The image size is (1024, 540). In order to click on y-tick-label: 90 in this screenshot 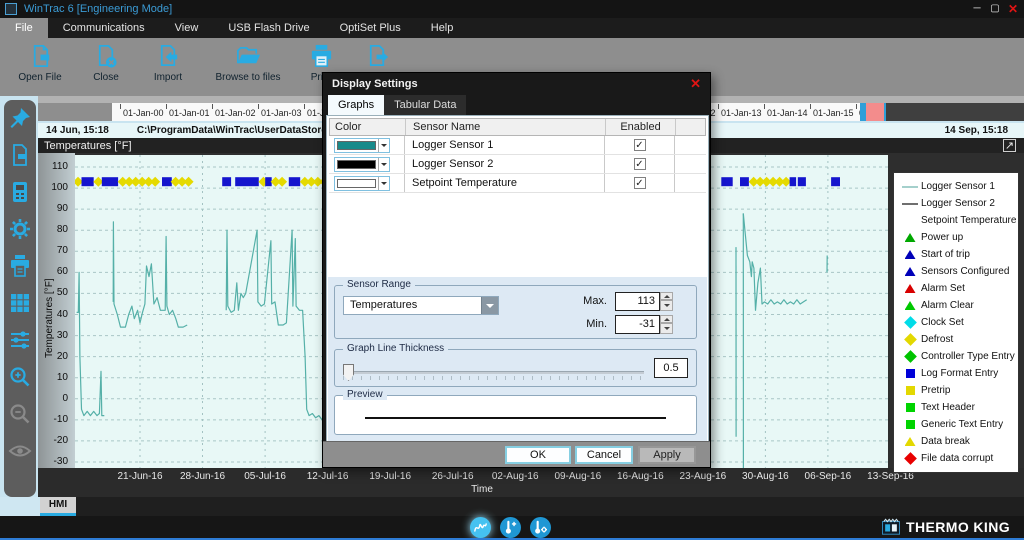, I will do `click(62, 209)`.